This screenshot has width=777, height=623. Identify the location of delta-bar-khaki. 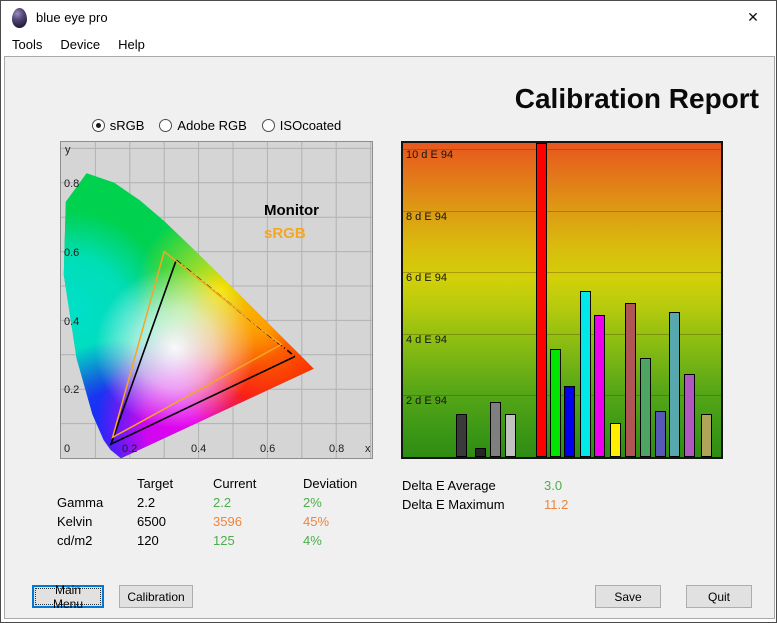
(706, 435).